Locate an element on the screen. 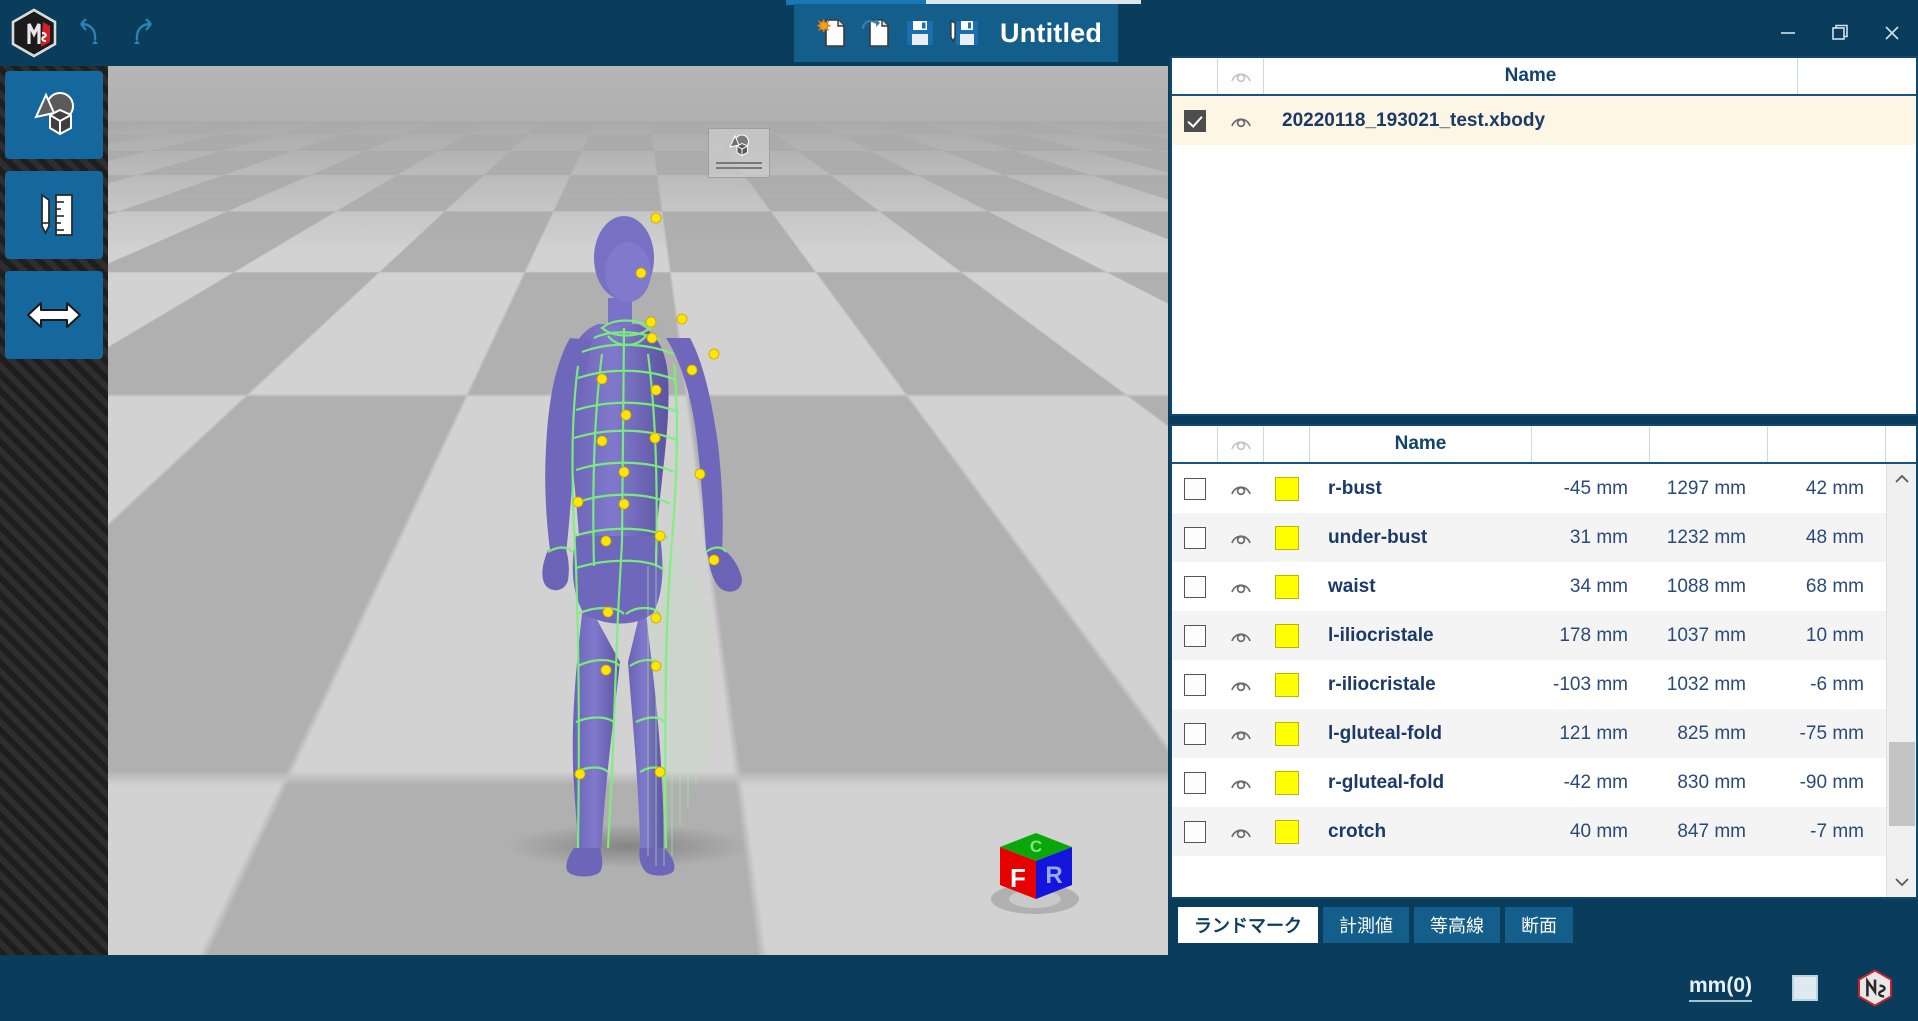 Image resolution: width=1918 pixels, height=1021 pixels. landmark-header-z is located at coordinates (1827, 444).